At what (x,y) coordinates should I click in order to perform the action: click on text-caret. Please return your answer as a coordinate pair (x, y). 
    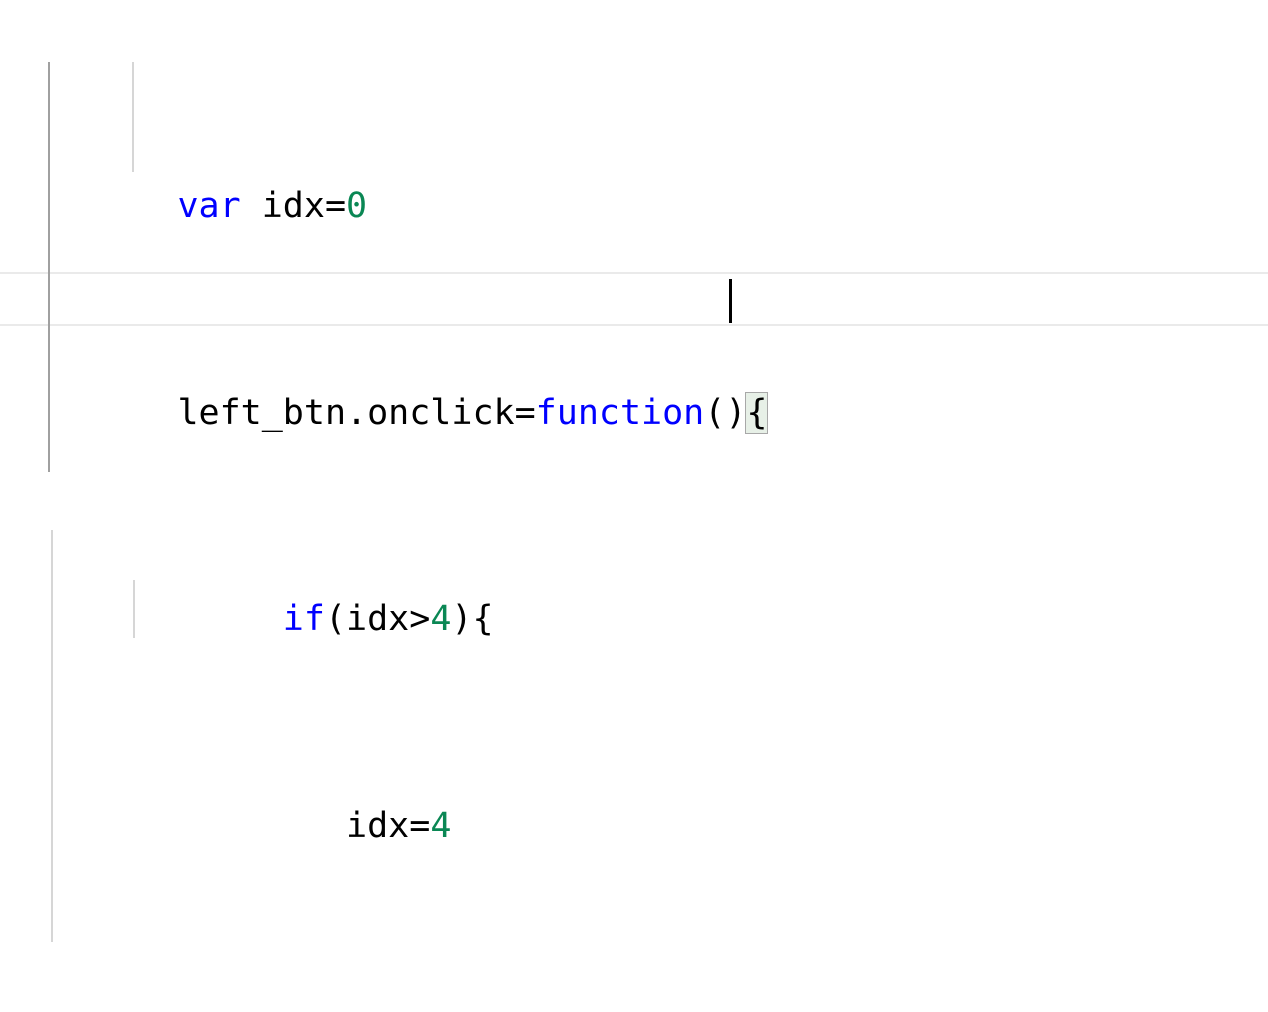
    Looking at the image, I should click on (730, 301).